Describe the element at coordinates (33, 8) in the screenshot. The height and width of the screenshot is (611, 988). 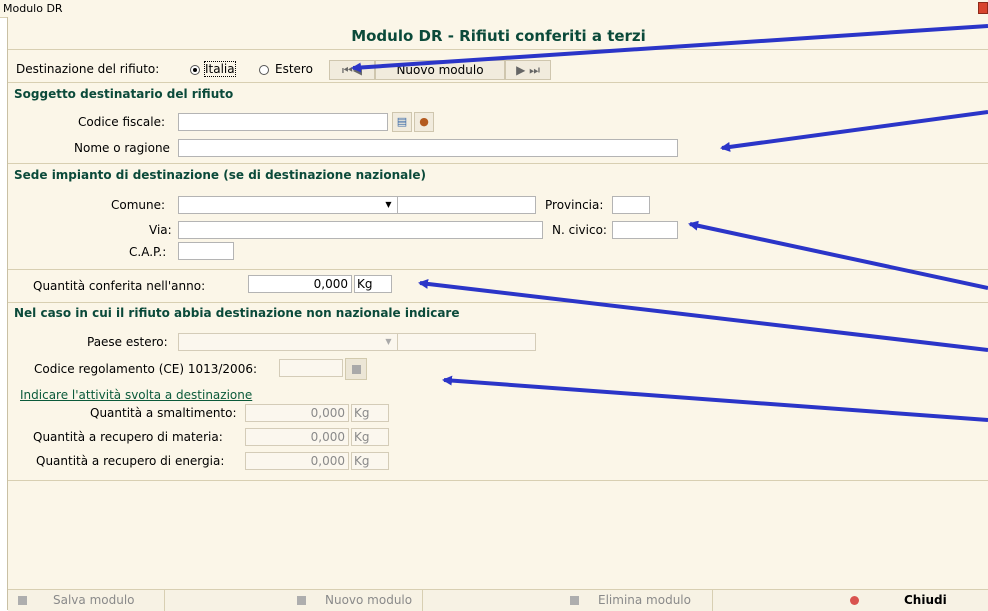
I see `window-title: Modulo DR` at that location.